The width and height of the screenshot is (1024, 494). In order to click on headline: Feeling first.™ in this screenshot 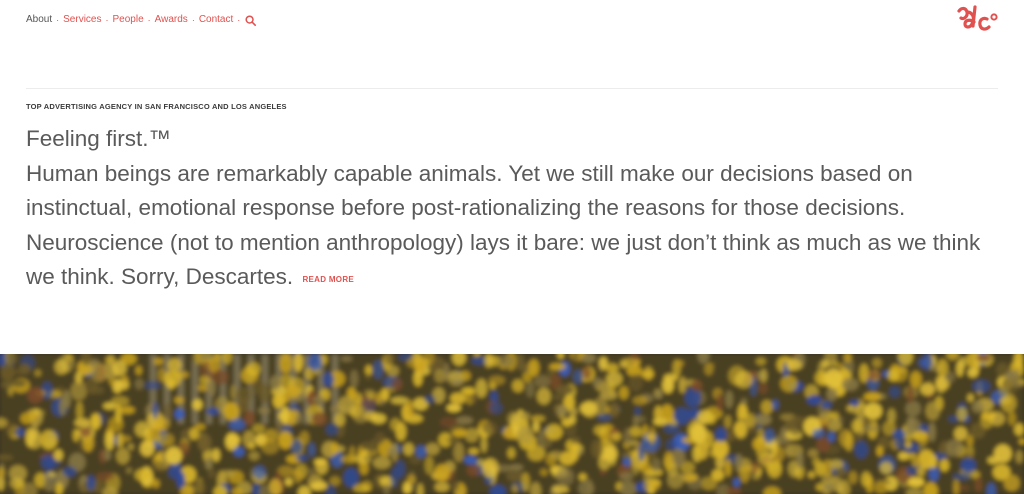, I will do `click(99, 138)`.